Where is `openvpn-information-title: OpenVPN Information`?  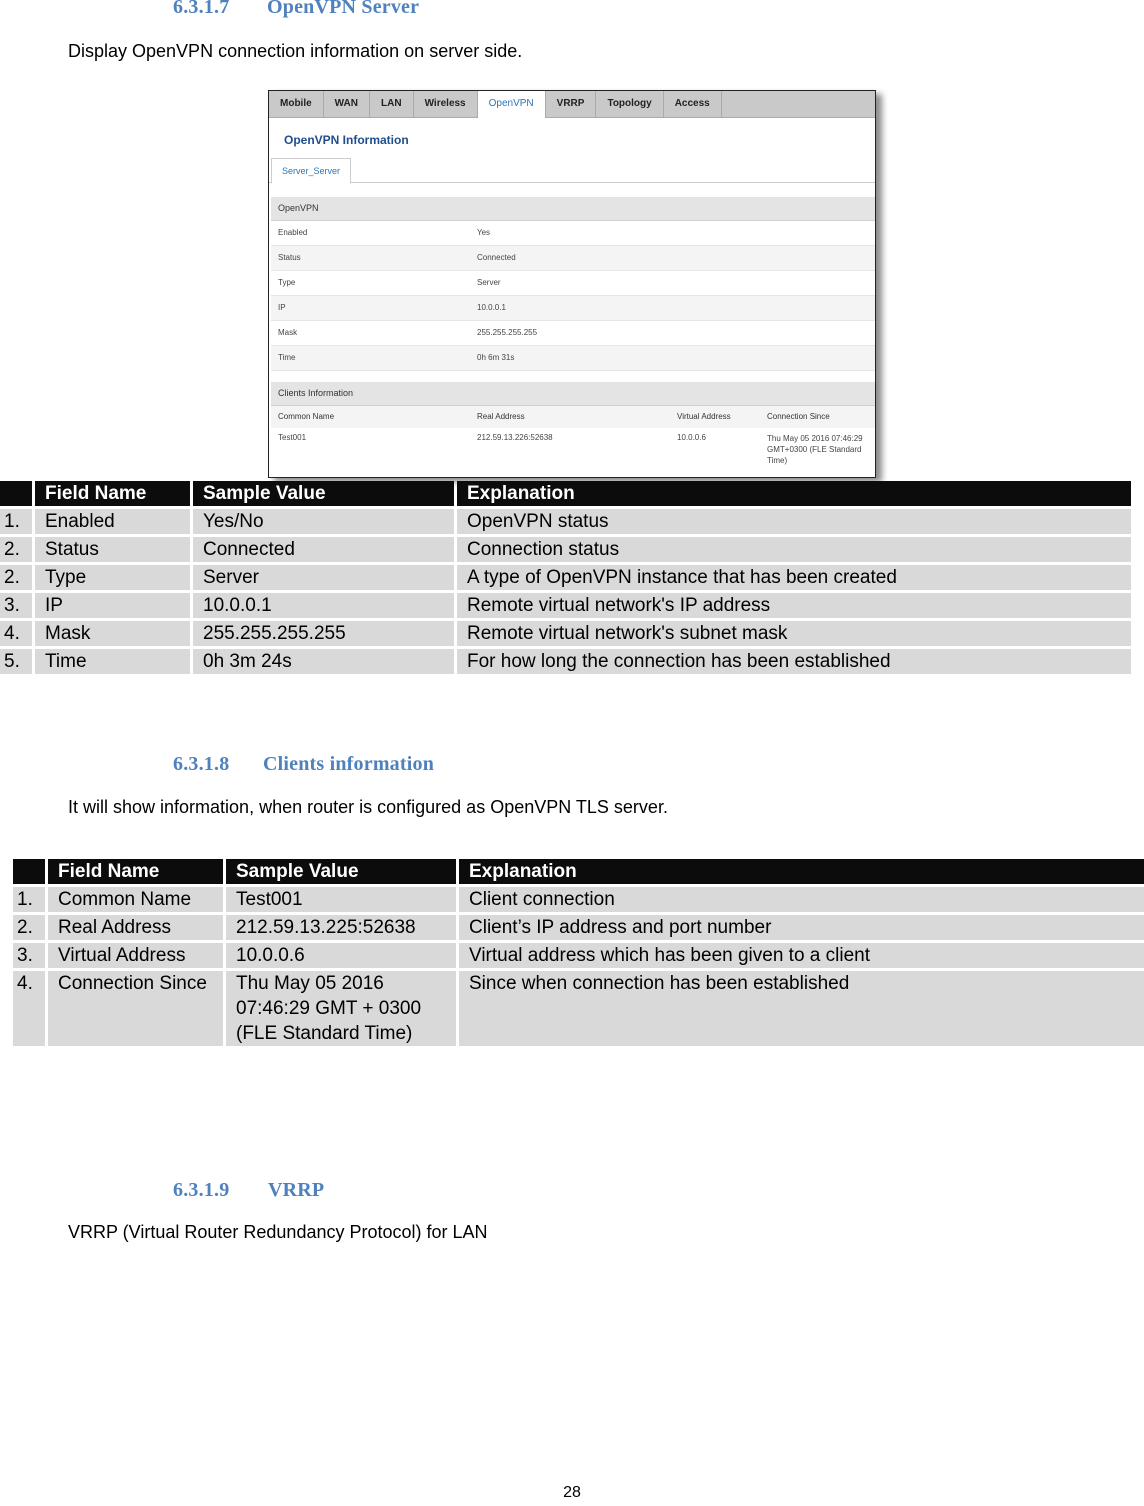
openvpn-information-title: OpenVPN Information is located at coordinates (346, 140).